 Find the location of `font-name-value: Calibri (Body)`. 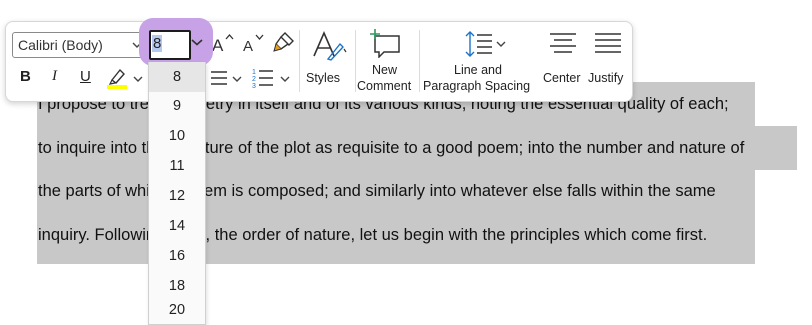

font-name-value: Calibri (Body) is located at coordinates (60, 45).